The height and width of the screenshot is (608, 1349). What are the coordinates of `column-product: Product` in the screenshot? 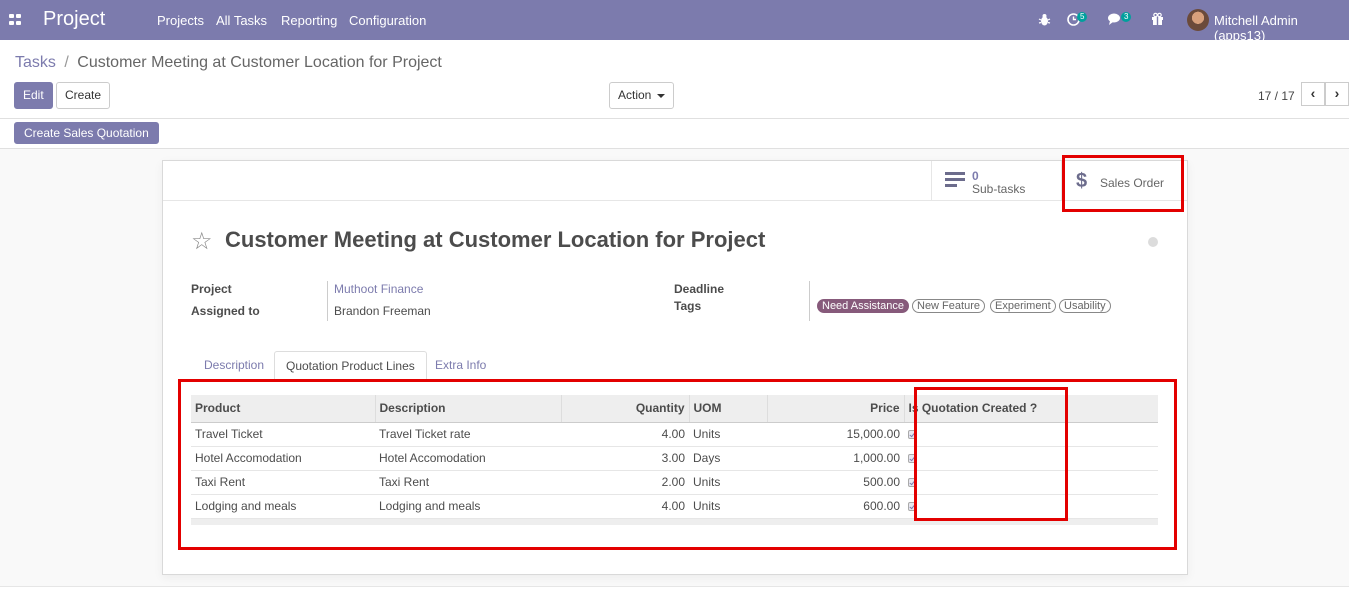 It's located at (283, 409).